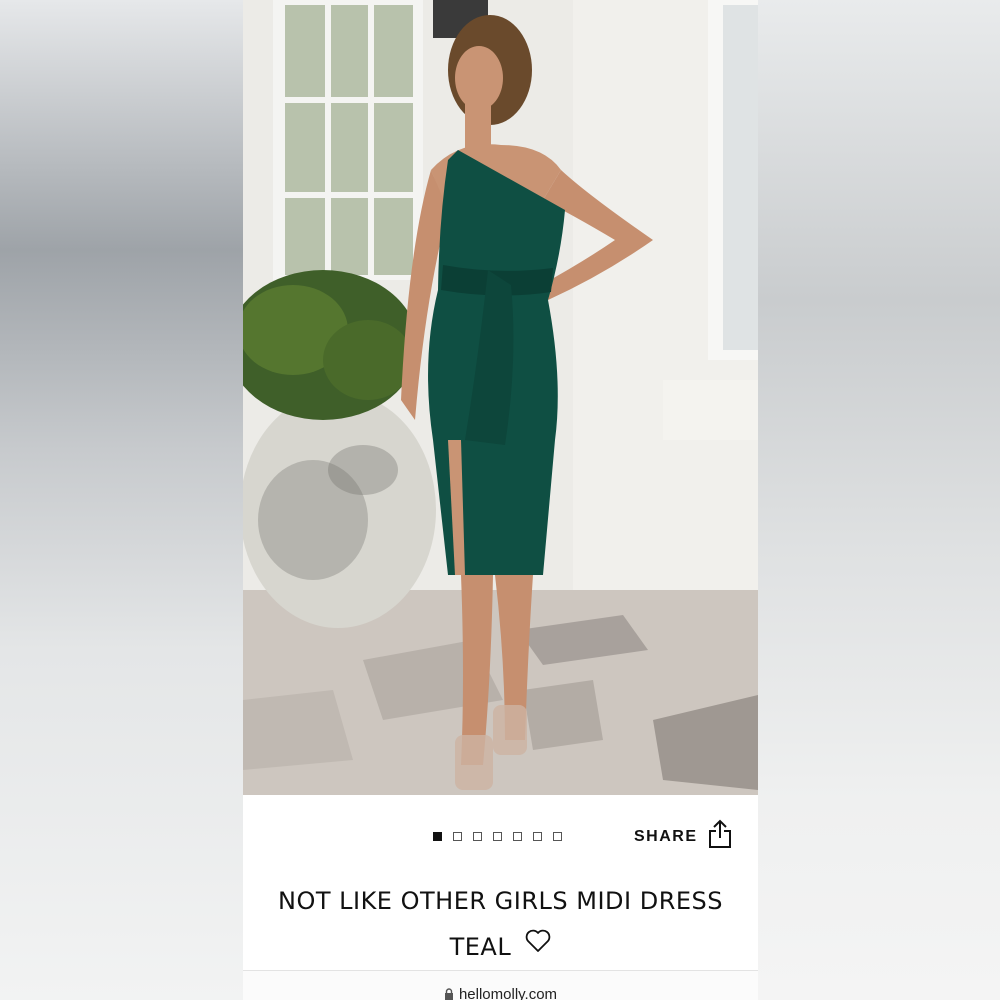 The image size is (1000, 1000). What do you see at coordinates (500, 985) in the screenshot?
I see `browser-url-bar: hellomolly.com` at bounding box center [500, 985].